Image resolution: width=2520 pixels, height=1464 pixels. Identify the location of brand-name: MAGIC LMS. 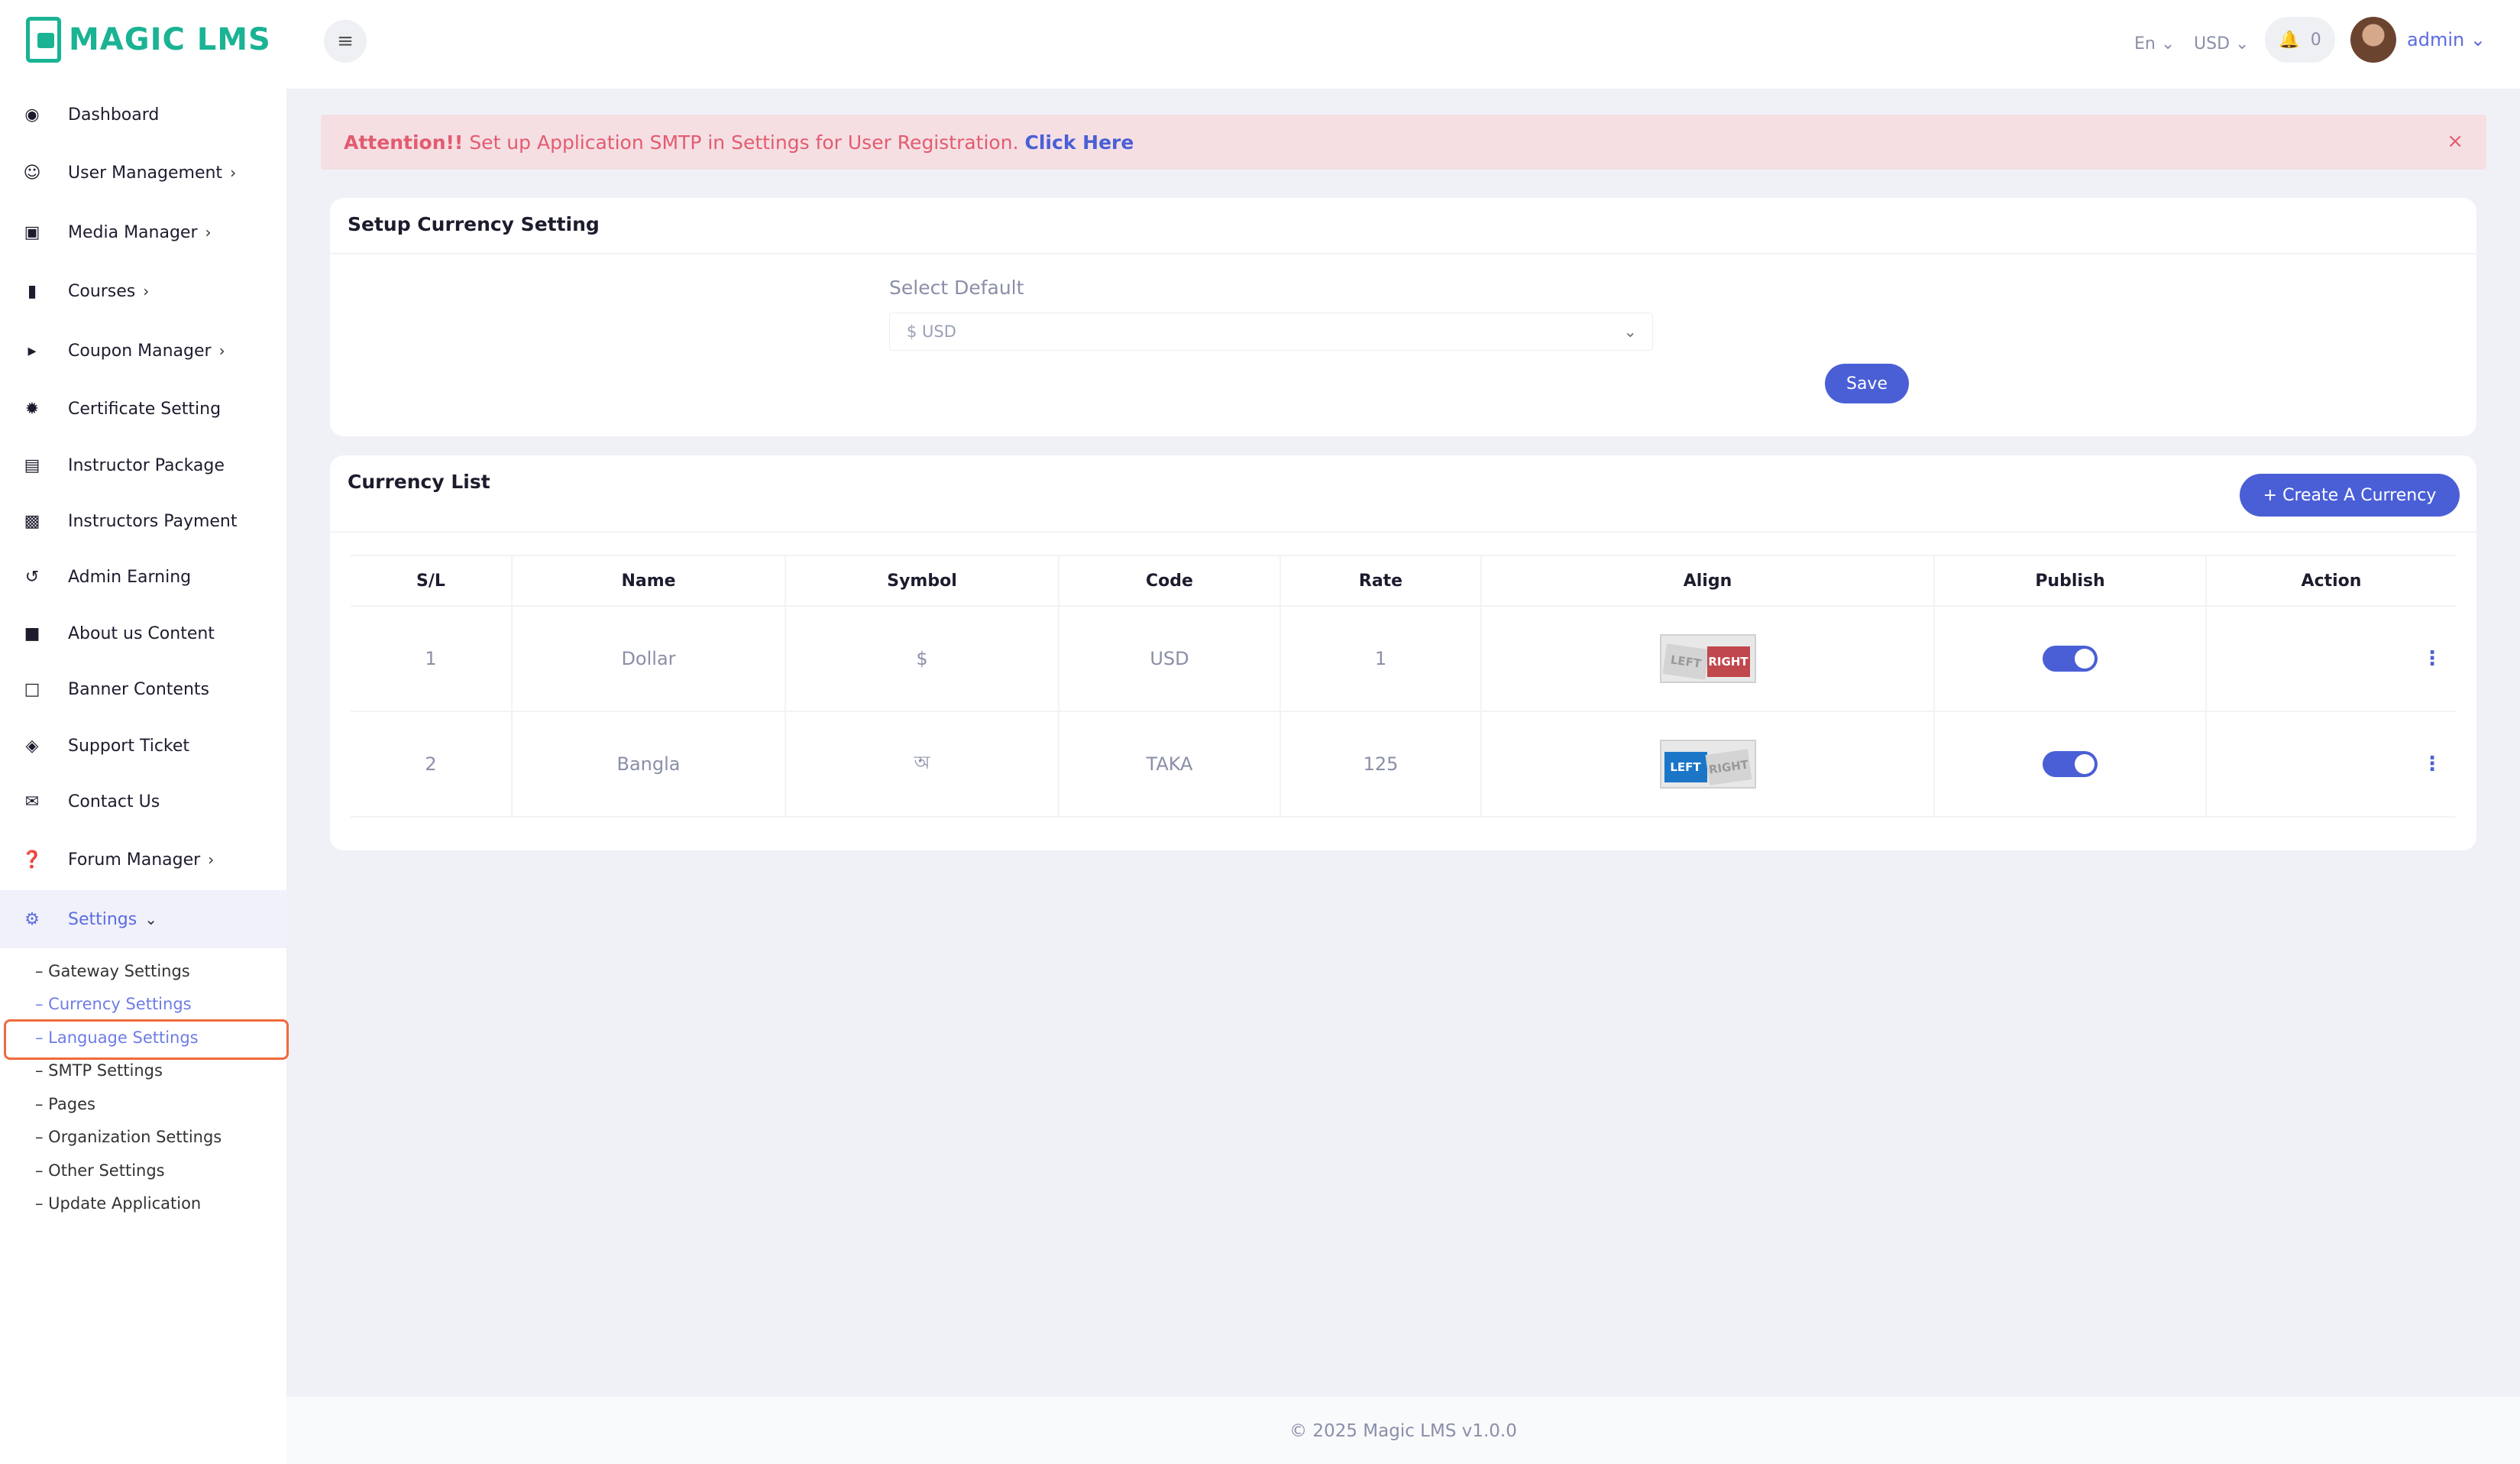
(170, 39).